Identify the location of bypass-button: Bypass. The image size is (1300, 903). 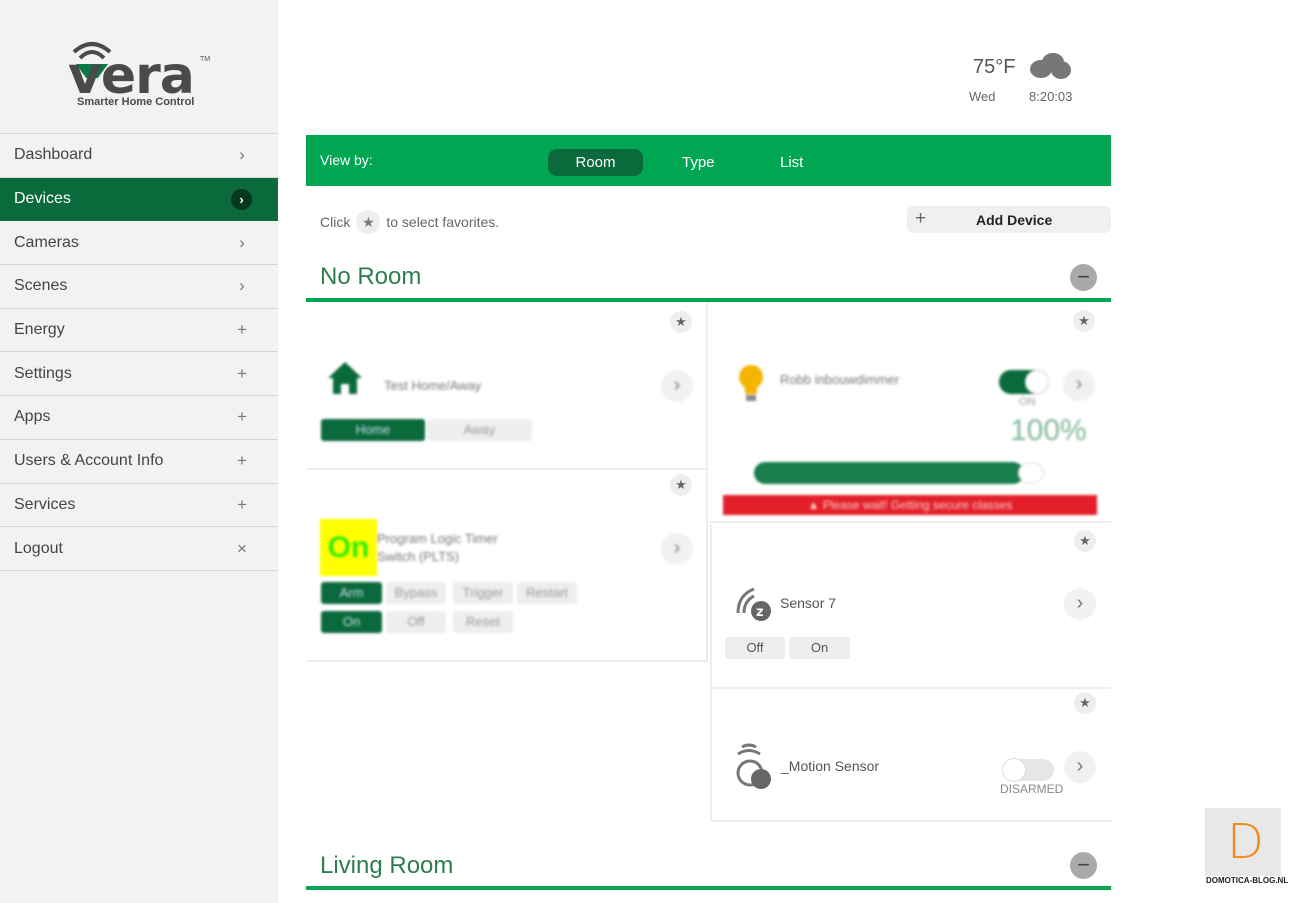
(416, 593).